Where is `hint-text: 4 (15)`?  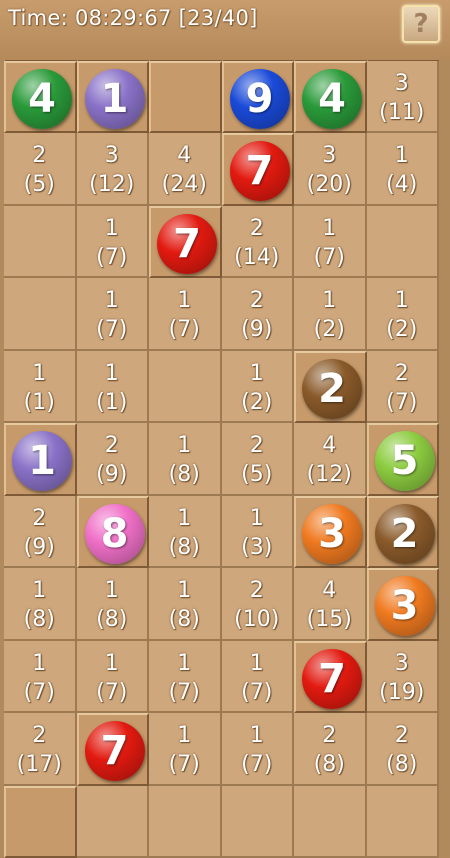
hint-text: 4 (15) is located at coordinates (329, 605).